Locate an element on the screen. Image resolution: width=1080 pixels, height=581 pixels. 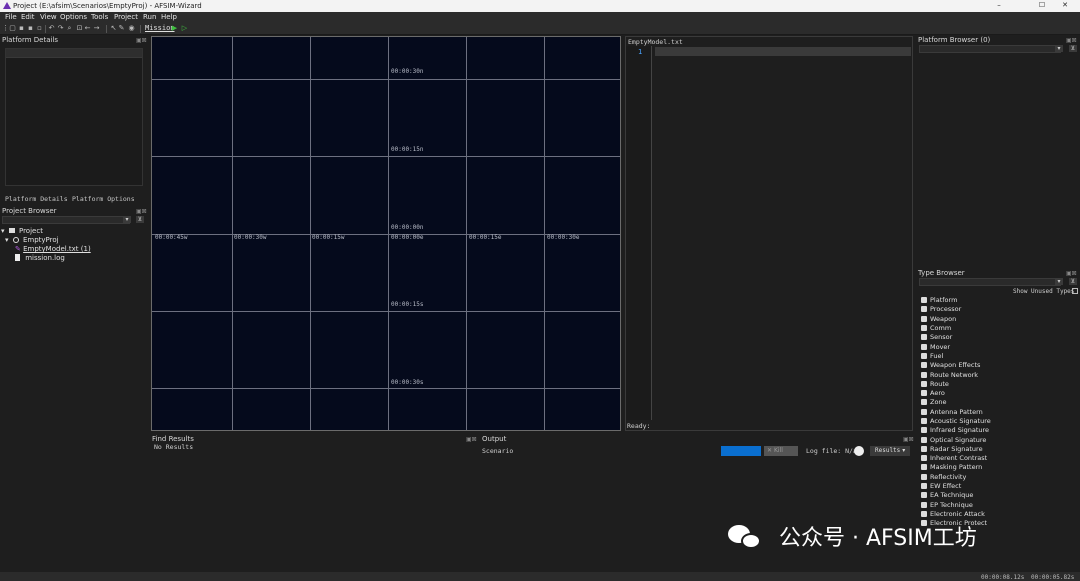
platform-icon is located at coordinates (924, 300).